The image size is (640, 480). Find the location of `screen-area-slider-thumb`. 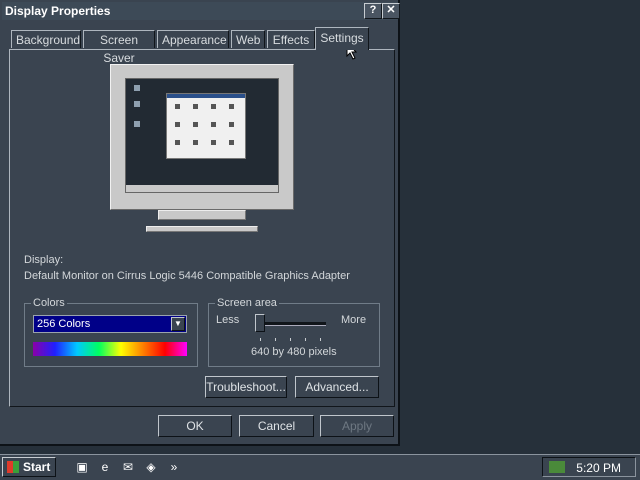

screen-area-slider-thumb is located at coordinates (260, 323).